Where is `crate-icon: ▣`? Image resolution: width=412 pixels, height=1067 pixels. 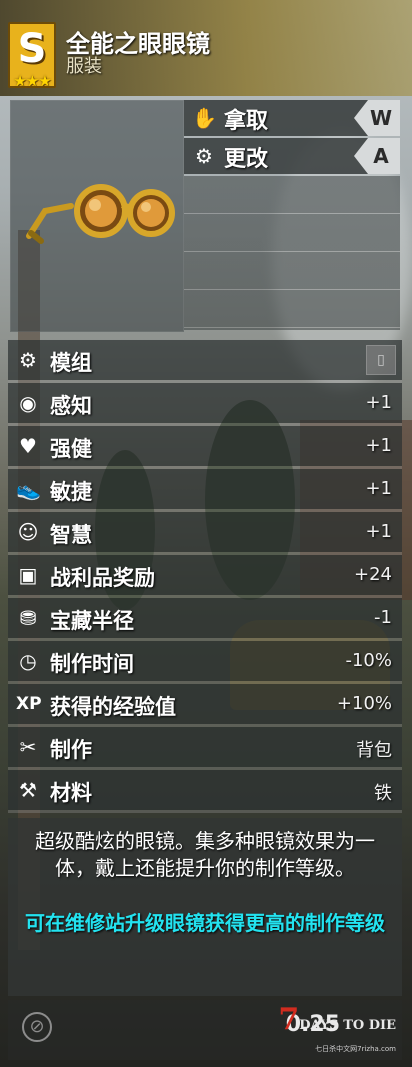 crate-icon: ▣ is located at coordinates (28, 575).